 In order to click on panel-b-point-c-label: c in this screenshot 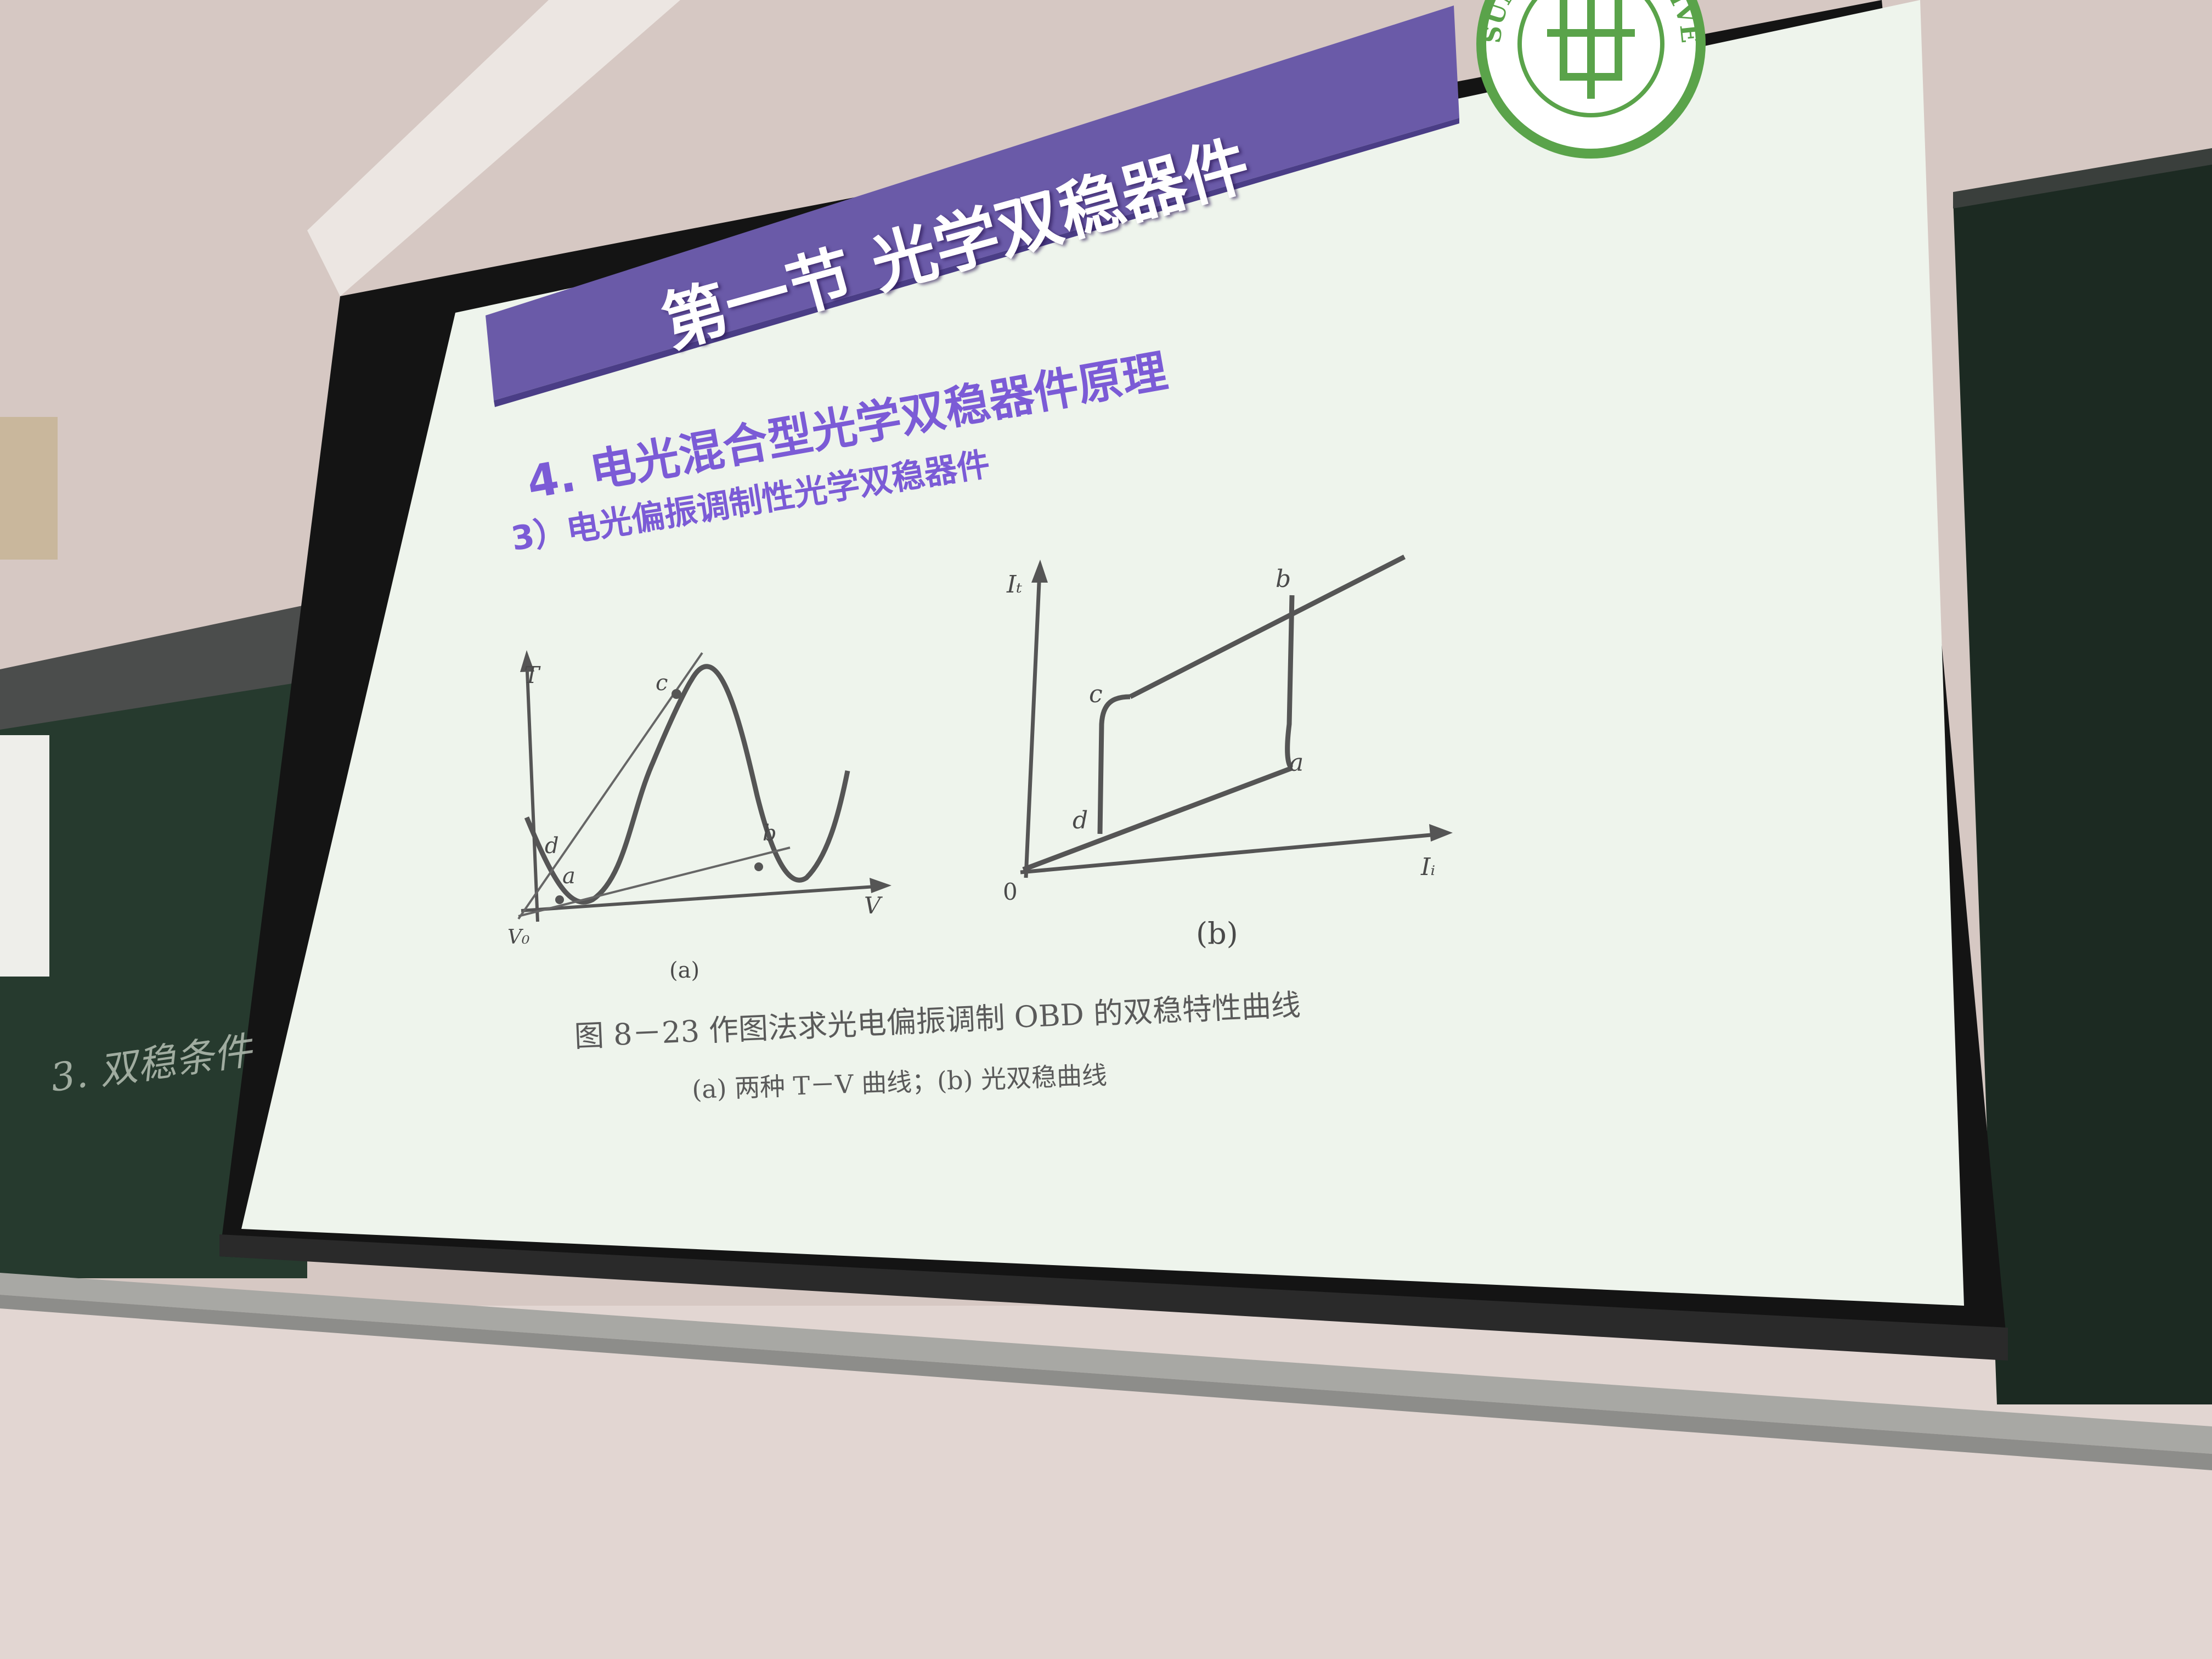, I will do `click(1096, 694)`.